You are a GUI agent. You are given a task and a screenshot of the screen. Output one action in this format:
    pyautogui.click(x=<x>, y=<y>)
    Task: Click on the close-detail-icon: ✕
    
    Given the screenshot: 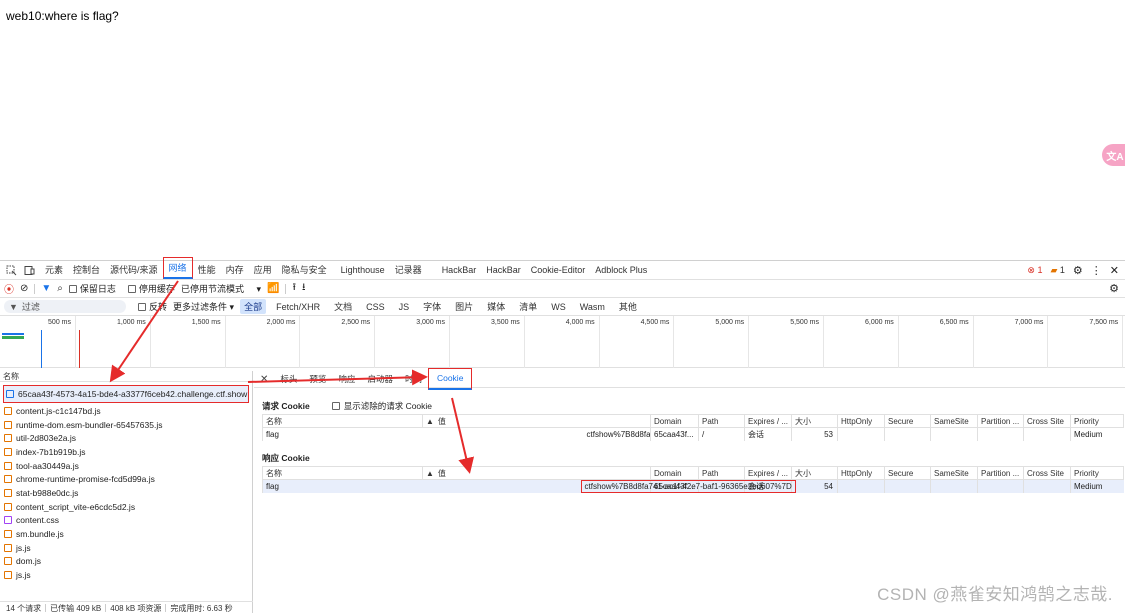 What is the action you would take?
    pyautogui.click(x=264, y=379)
    